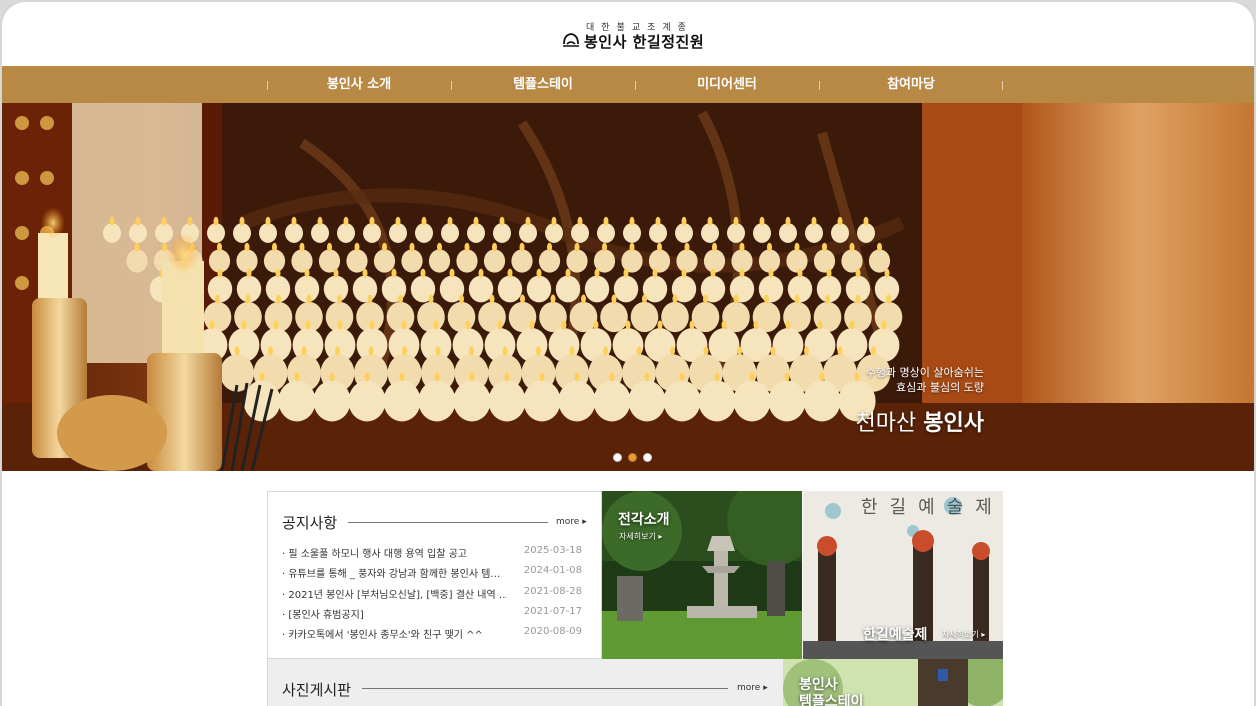  Describe the element at coordinates (571, 40) in the screenshot. I see `lotus-logo-icon` at that location.